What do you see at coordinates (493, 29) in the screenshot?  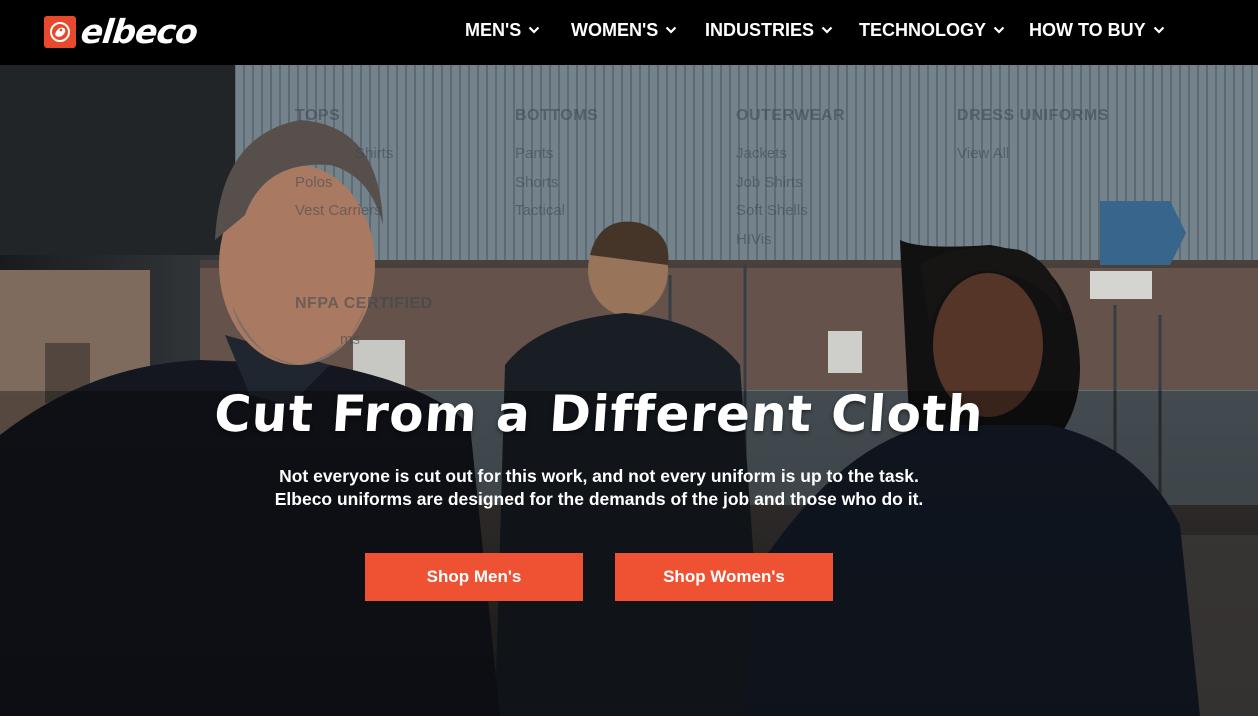 I see `nav-mens-label: MEN'S` at bounding box center [493, 29].